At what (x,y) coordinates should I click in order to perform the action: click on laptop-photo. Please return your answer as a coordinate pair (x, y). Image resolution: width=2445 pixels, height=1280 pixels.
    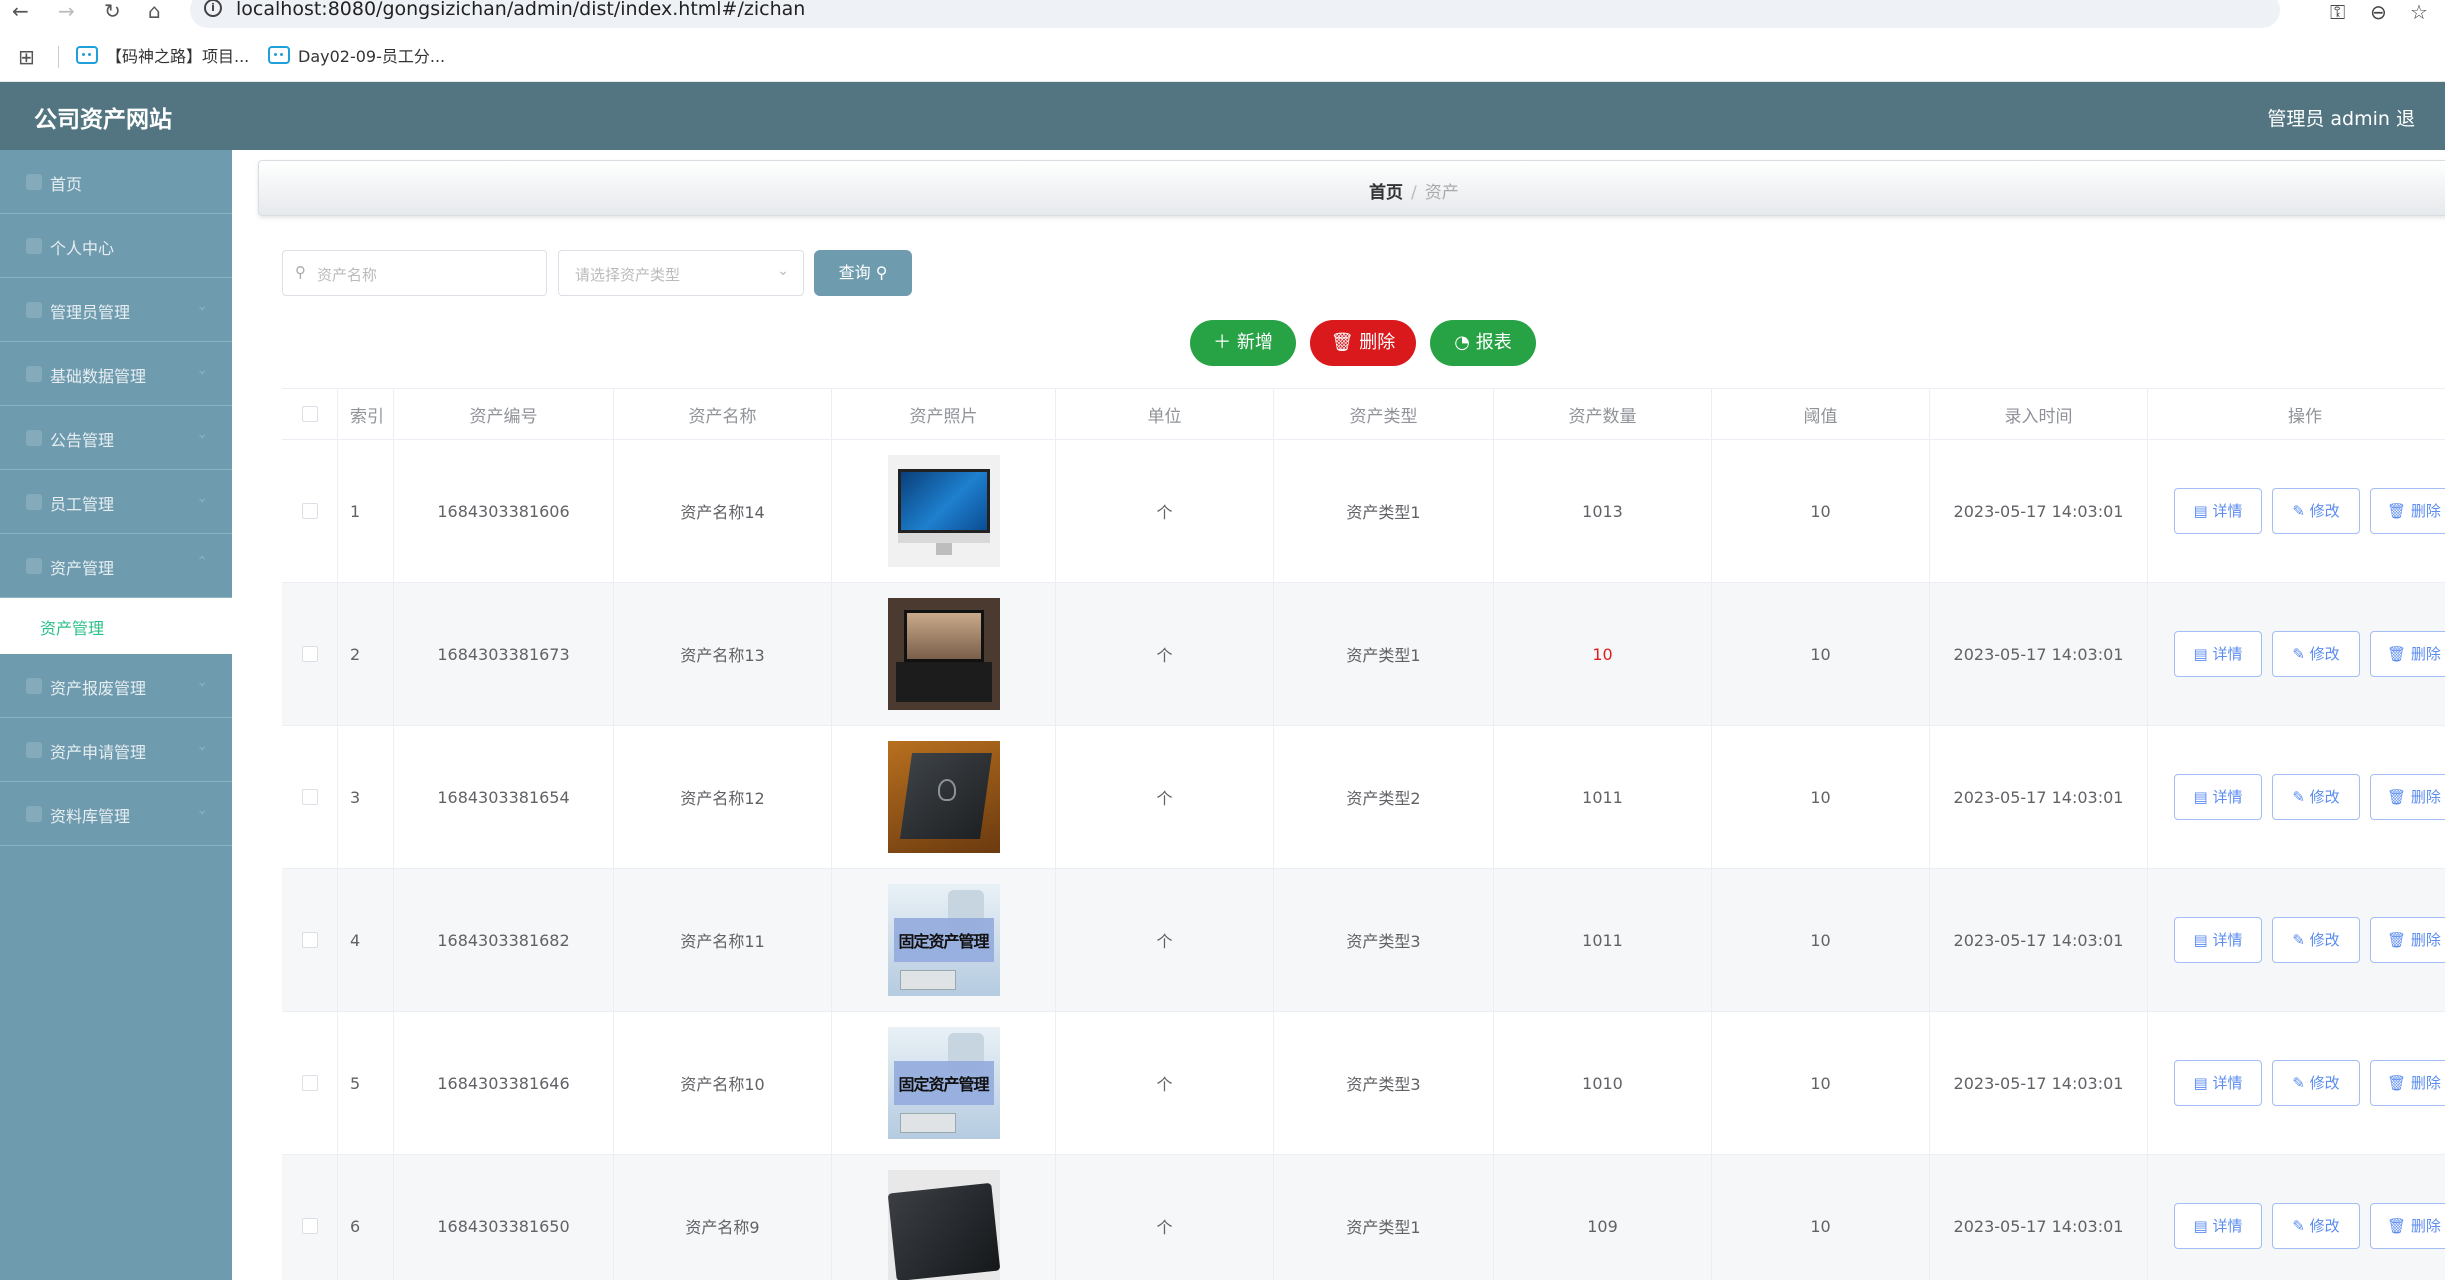
    Looking at the image, I should click on (943, 654).